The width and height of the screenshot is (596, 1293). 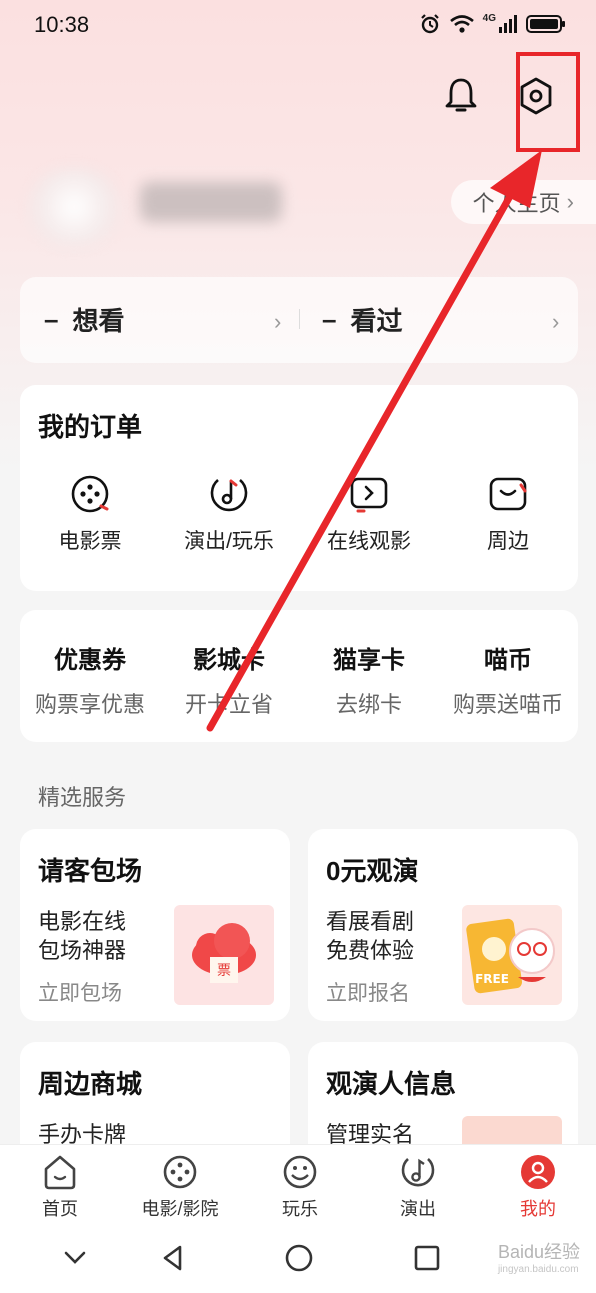 I want to click on watched: – 看过, so click(x=362, y=319).